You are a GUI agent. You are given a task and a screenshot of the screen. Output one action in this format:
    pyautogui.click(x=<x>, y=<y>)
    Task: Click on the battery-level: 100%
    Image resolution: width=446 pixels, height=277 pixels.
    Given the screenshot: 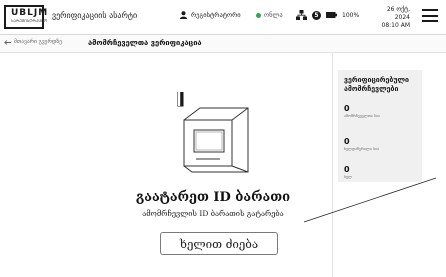 What is the action you would take?
    pyautogui.click(x=351, y=15)
    